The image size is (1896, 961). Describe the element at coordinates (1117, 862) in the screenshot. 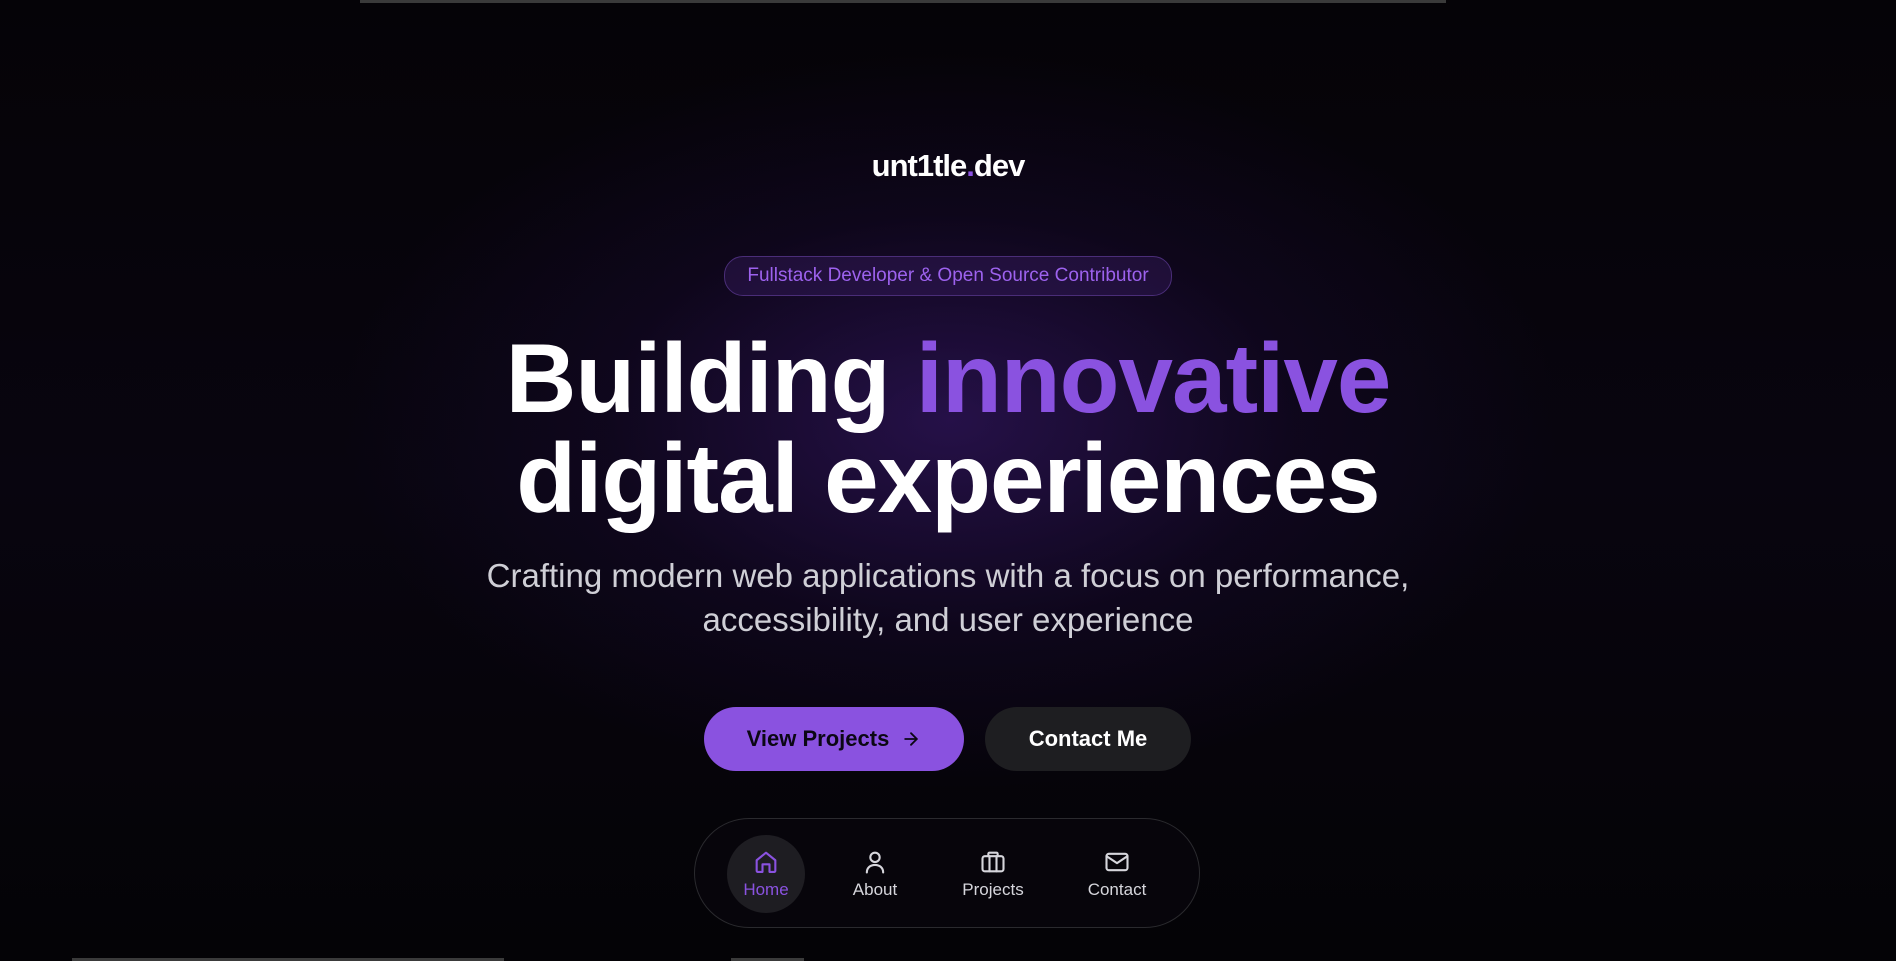

I see `mail-icon` at that location.